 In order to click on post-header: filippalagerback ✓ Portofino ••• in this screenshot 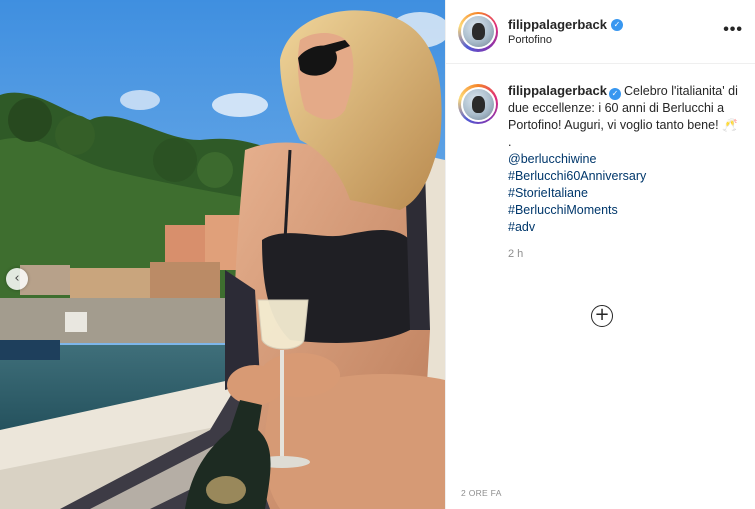, I will do `click(600, 32)`.